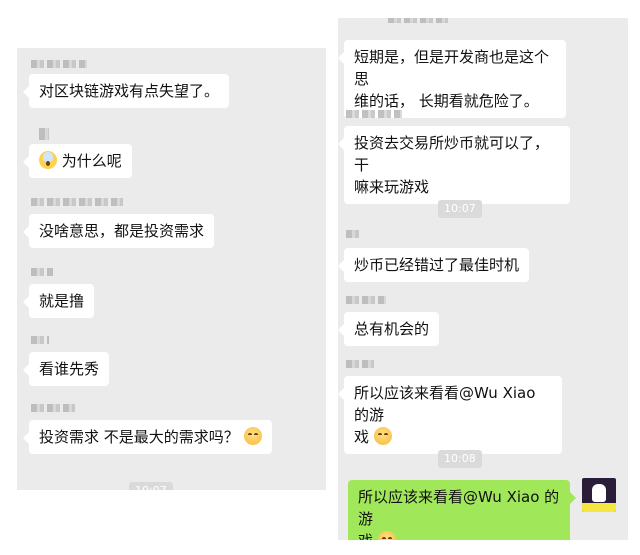 This screenshot has width=640, height=555. Describe the element at coordinates (69, 369) in the screenshot. I see `message-text: 看谁先秀` at that location.